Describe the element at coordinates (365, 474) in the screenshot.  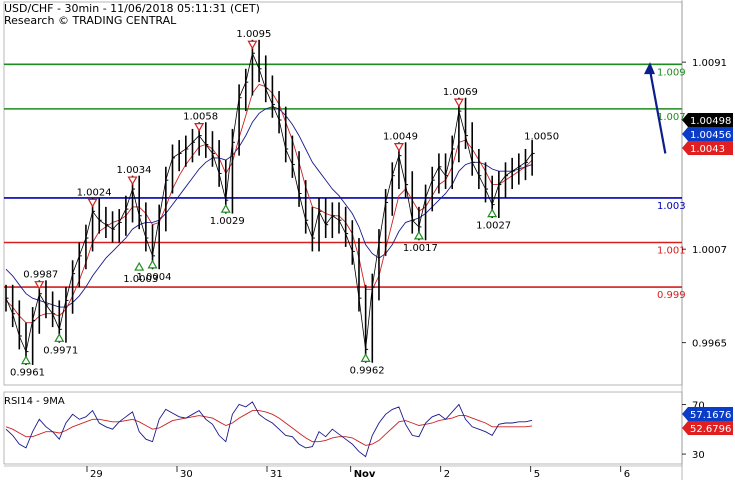
I see `x-tick-label: Nov` at that location.